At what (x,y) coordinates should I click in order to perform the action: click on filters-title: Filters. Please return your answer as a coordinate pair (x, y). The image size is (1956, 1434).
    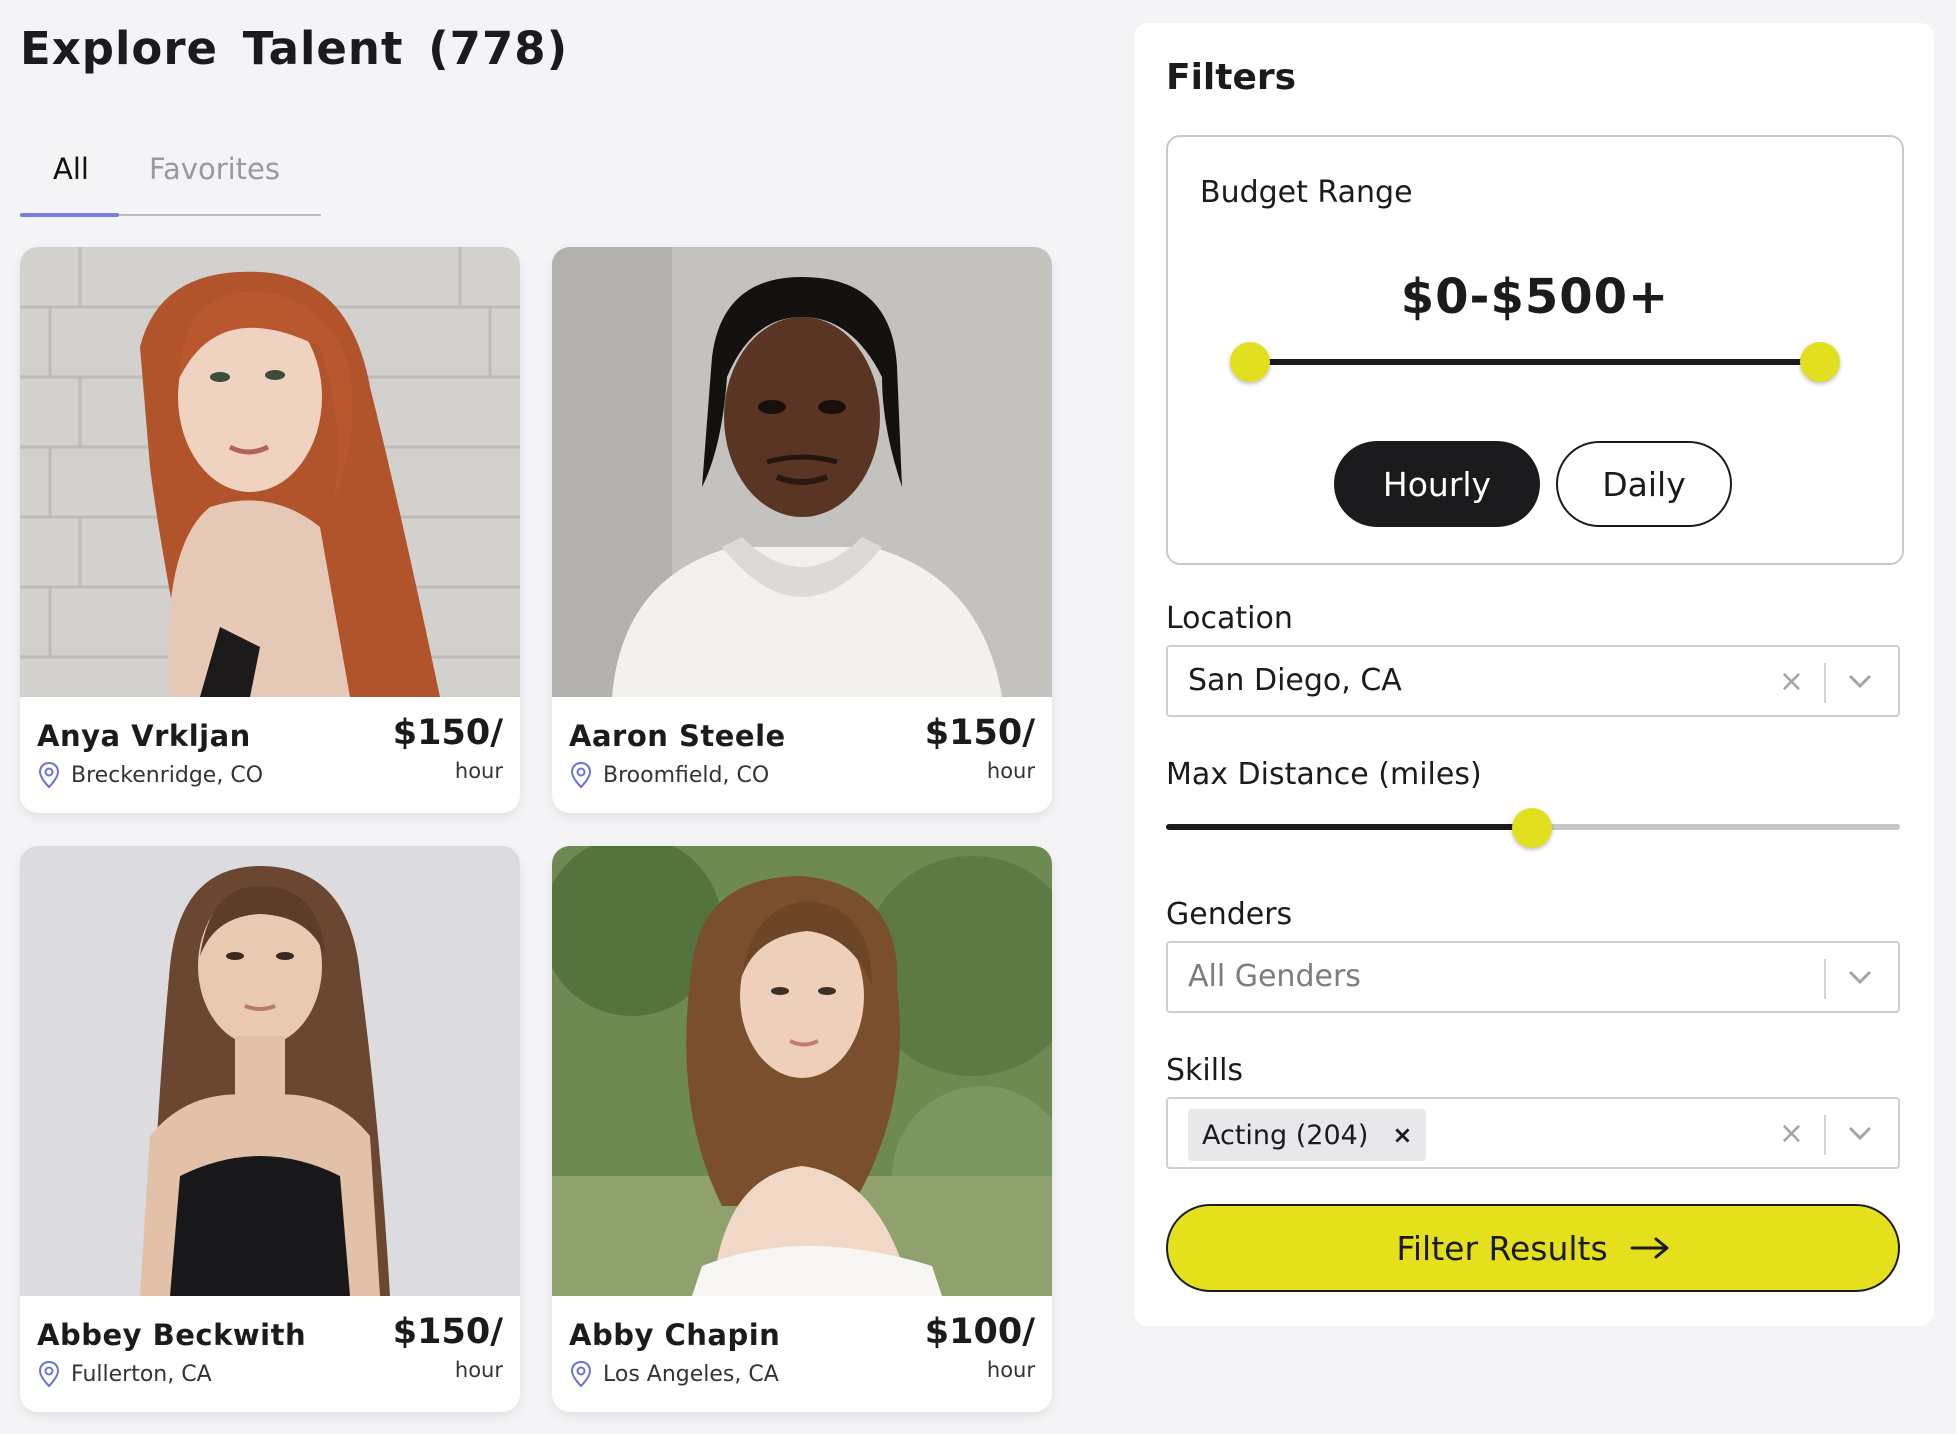
    Looking at the image, I should click on (1231, 77).